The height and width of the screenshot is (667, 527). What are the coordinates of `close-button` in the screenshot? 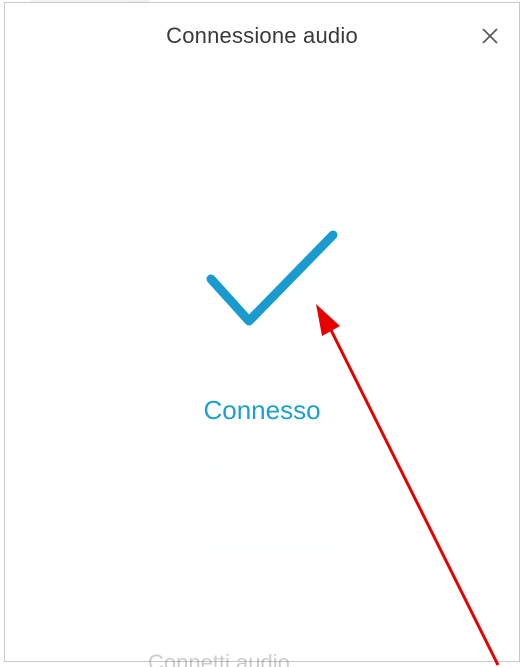 It's located at (490, 36).